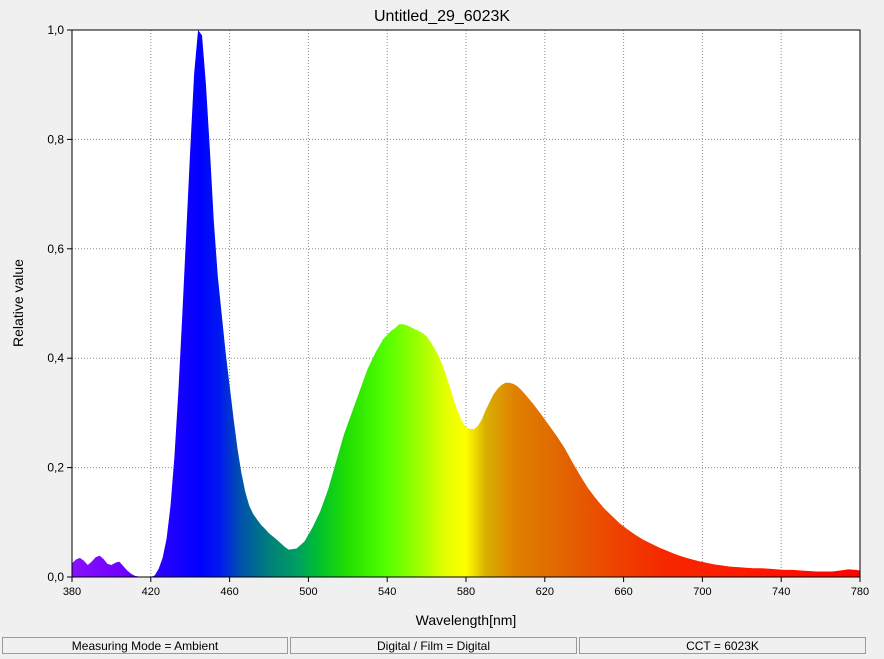 The height and width of the screenshot is (659, 884). I want to click on x-axis-label: Wavelength[nm], so click(466, 620).